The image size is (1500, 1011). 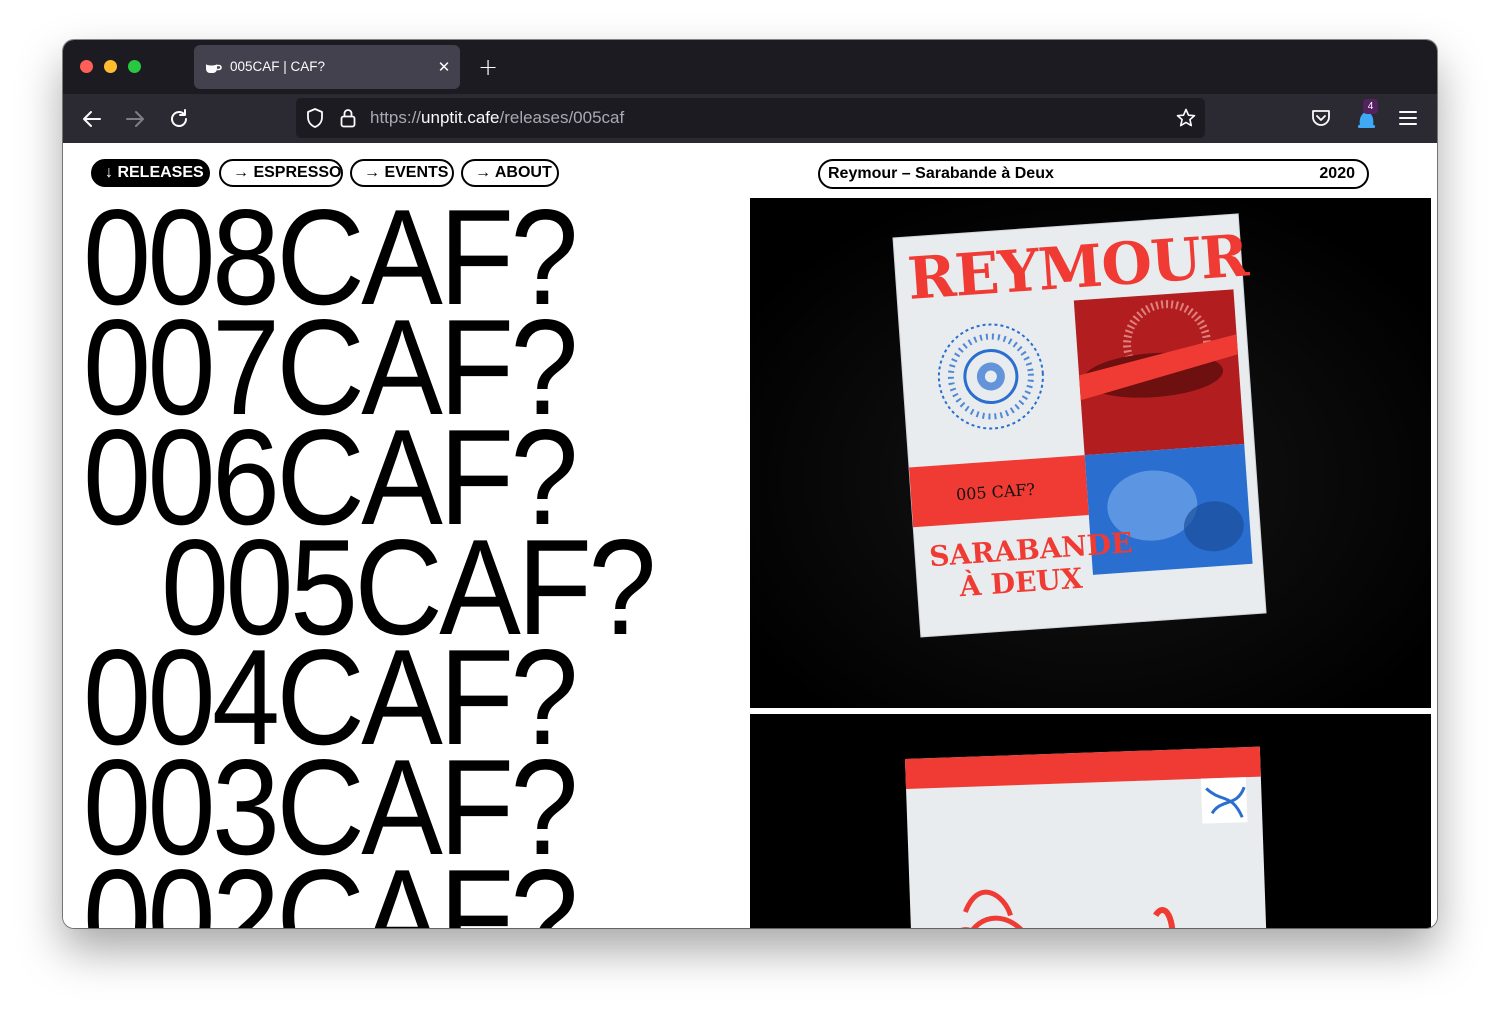 I want to click on navigation-toolbar: https://unptit.cafe/releases/005caf 4, so click(x=750, y=118).